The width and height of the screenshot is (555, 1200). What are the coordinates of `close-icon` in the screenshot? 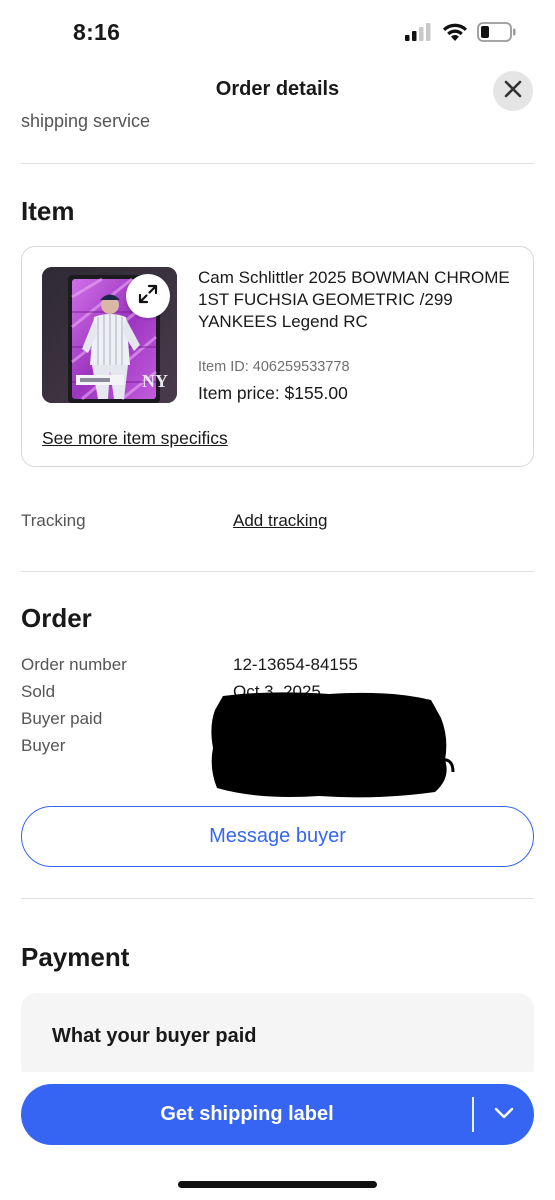 It's located at (513, 91).